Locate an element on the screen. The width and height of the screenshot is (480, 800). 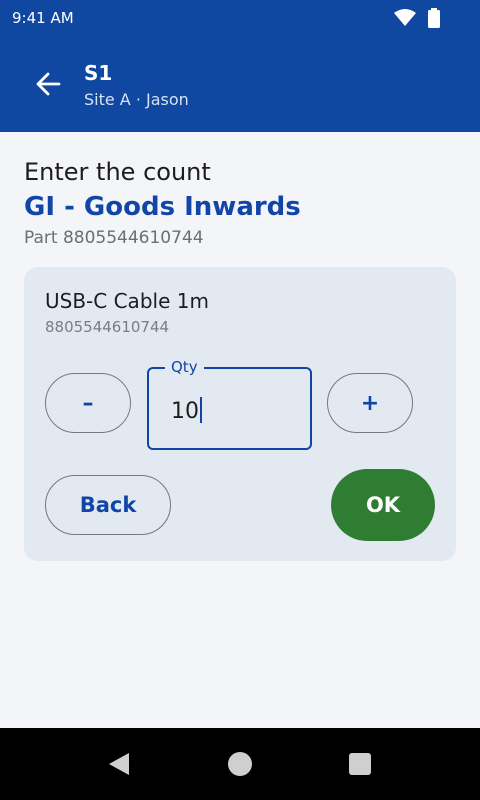
app-subtitle: Site A · Jason is located at coordinates (136, 99).